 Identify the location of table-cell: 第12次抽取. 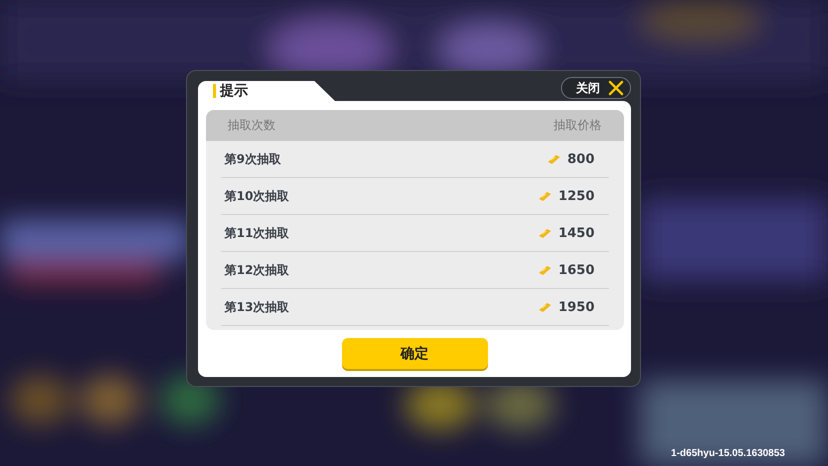
(257, 270).